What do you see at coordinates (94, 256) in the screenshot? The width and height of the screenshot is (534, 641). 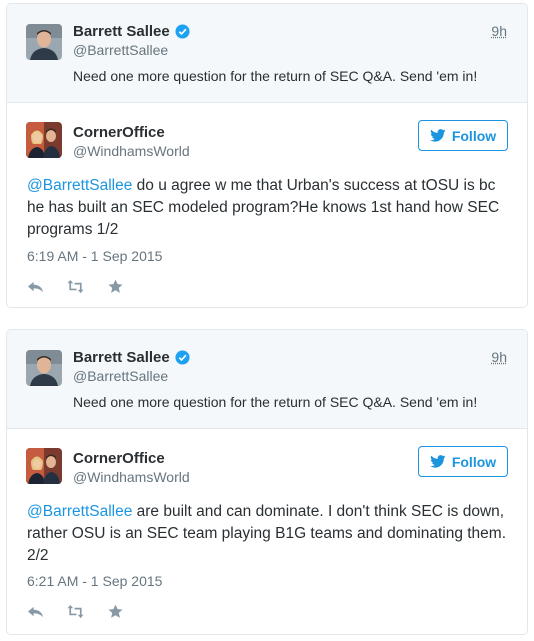 I see `tweet-date: 6:19 AM - 1 Sep 2015` at bounding box center [94, 256].